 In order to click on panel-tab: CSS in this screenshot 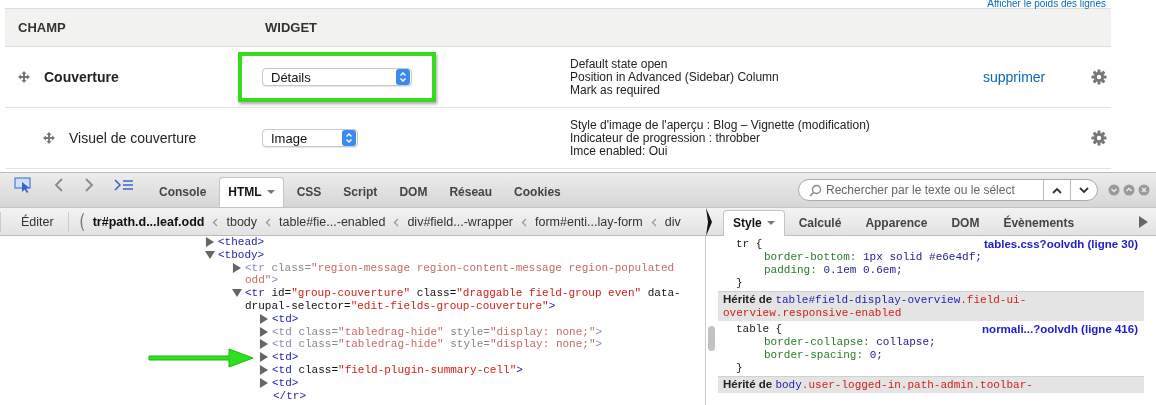, I will do `click(309, 192)`.